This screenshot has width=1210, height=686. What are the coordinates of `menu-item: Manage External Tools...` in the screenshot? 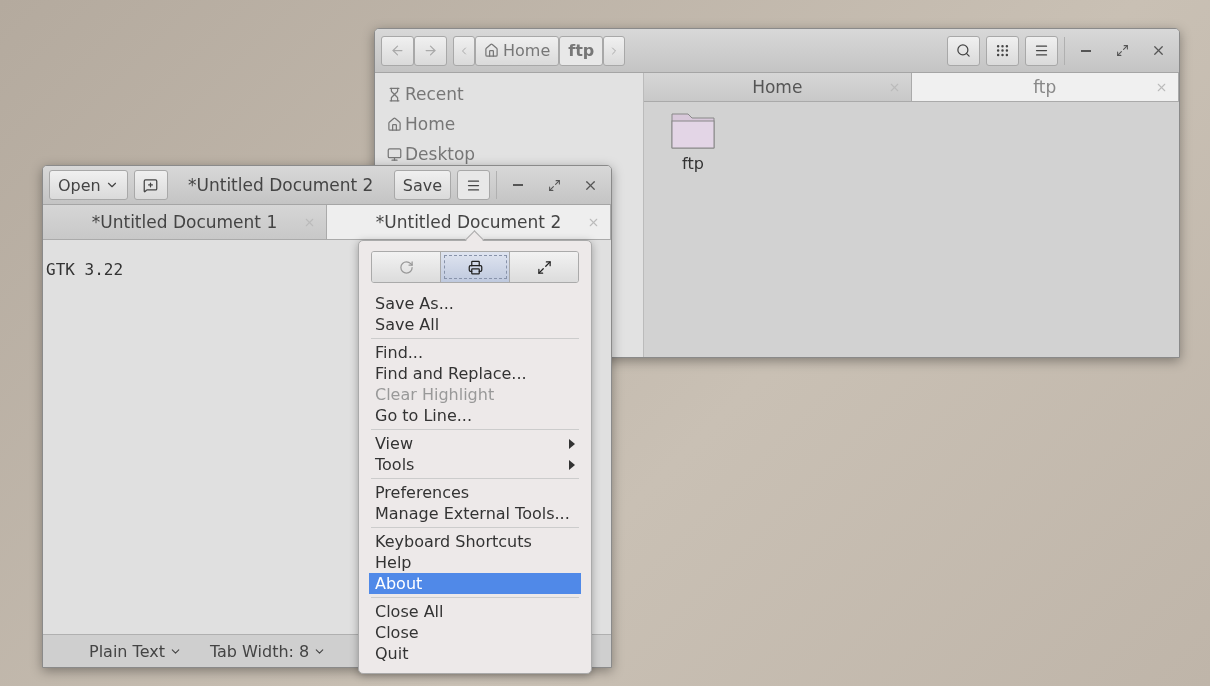 It's located at (475, 513).